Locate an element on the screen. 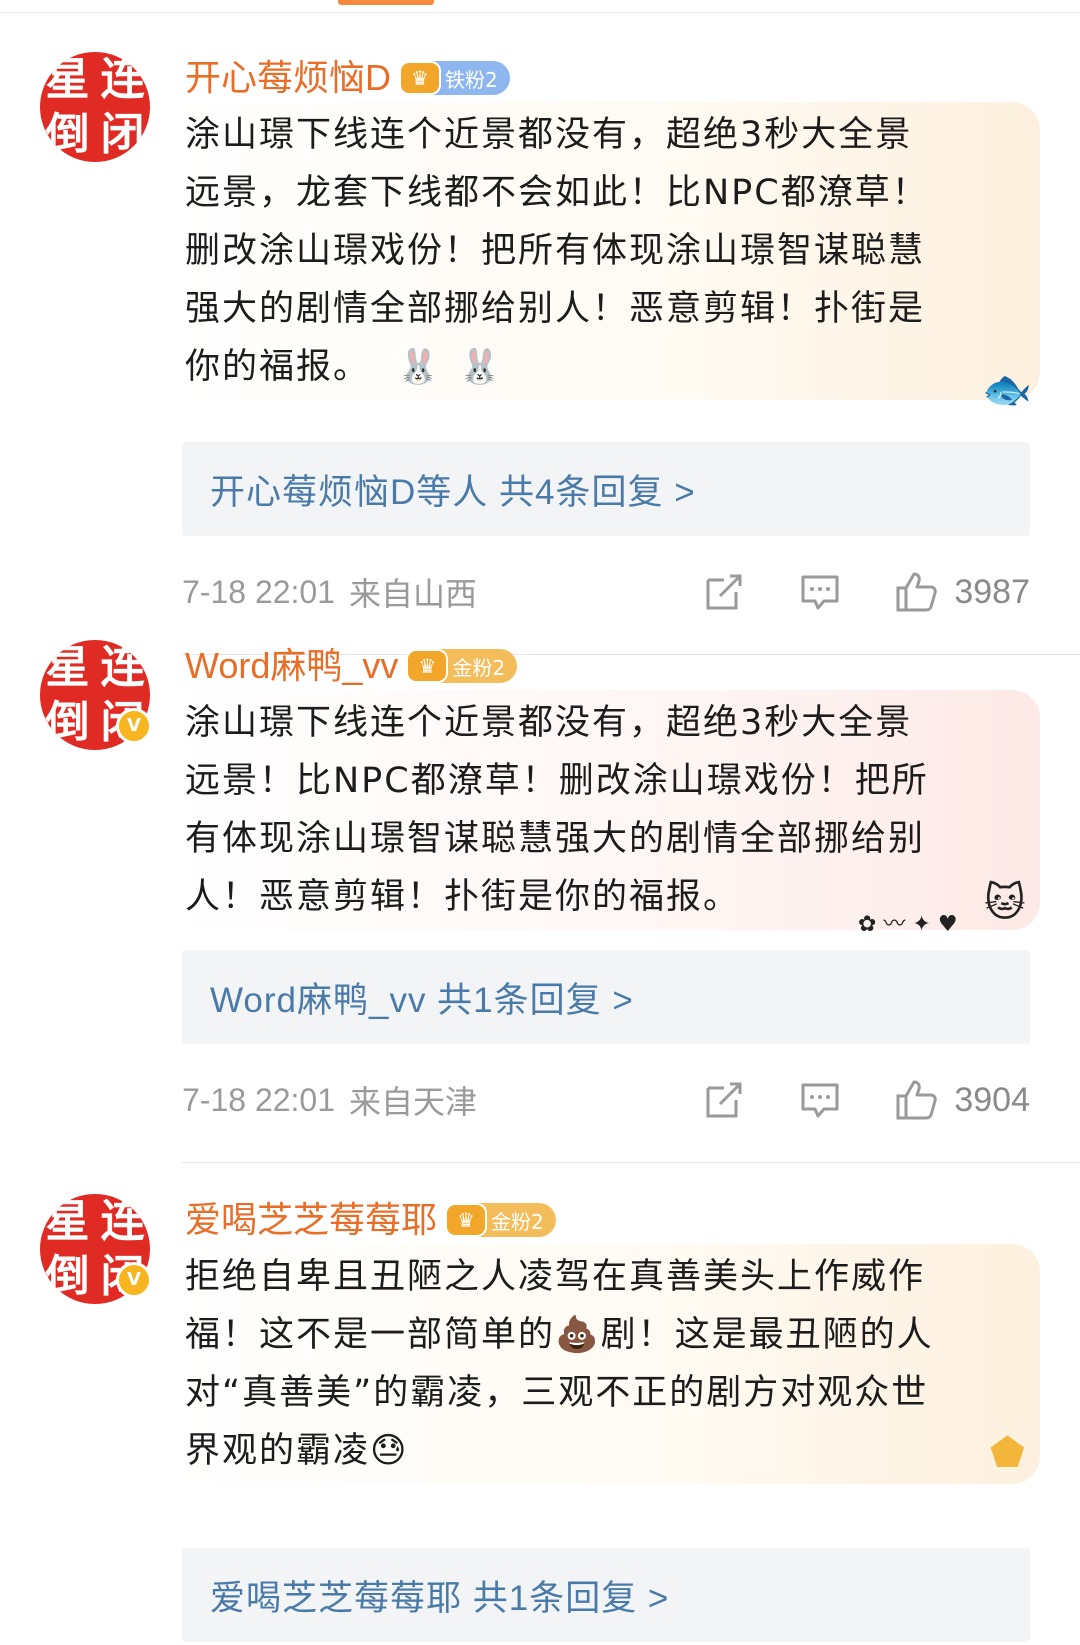  avatar-char: 闭 is located at coordinates (122, 134).